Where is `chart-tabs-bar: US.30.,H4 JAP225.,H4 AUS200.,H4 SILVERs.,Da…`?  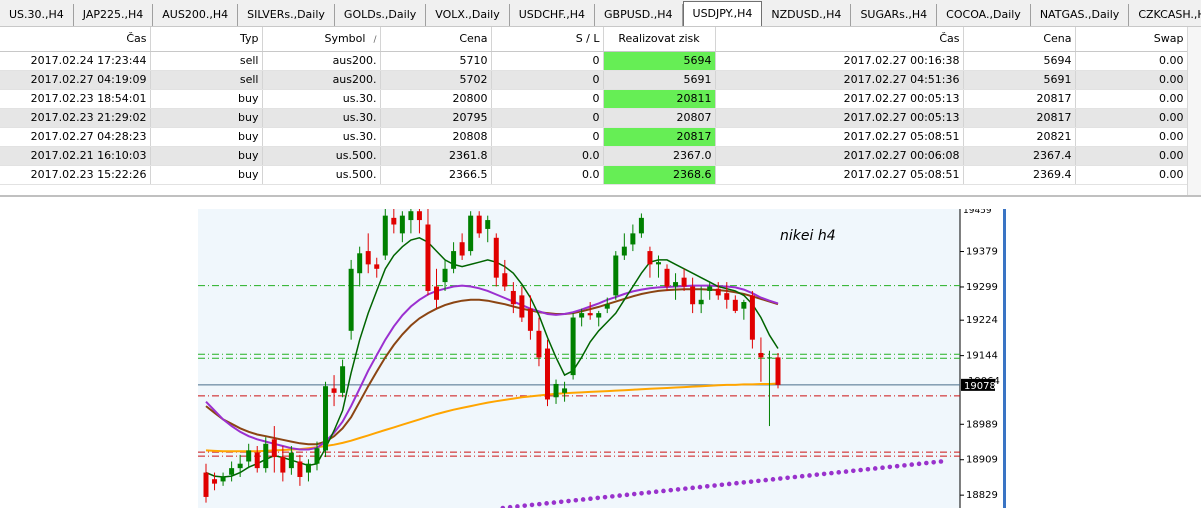 chart-tabs-bar: US.30.,H4 JAP225.,H4 AUS200.,H4 SILVERs.,Da… is located at coordinates (600, 13).